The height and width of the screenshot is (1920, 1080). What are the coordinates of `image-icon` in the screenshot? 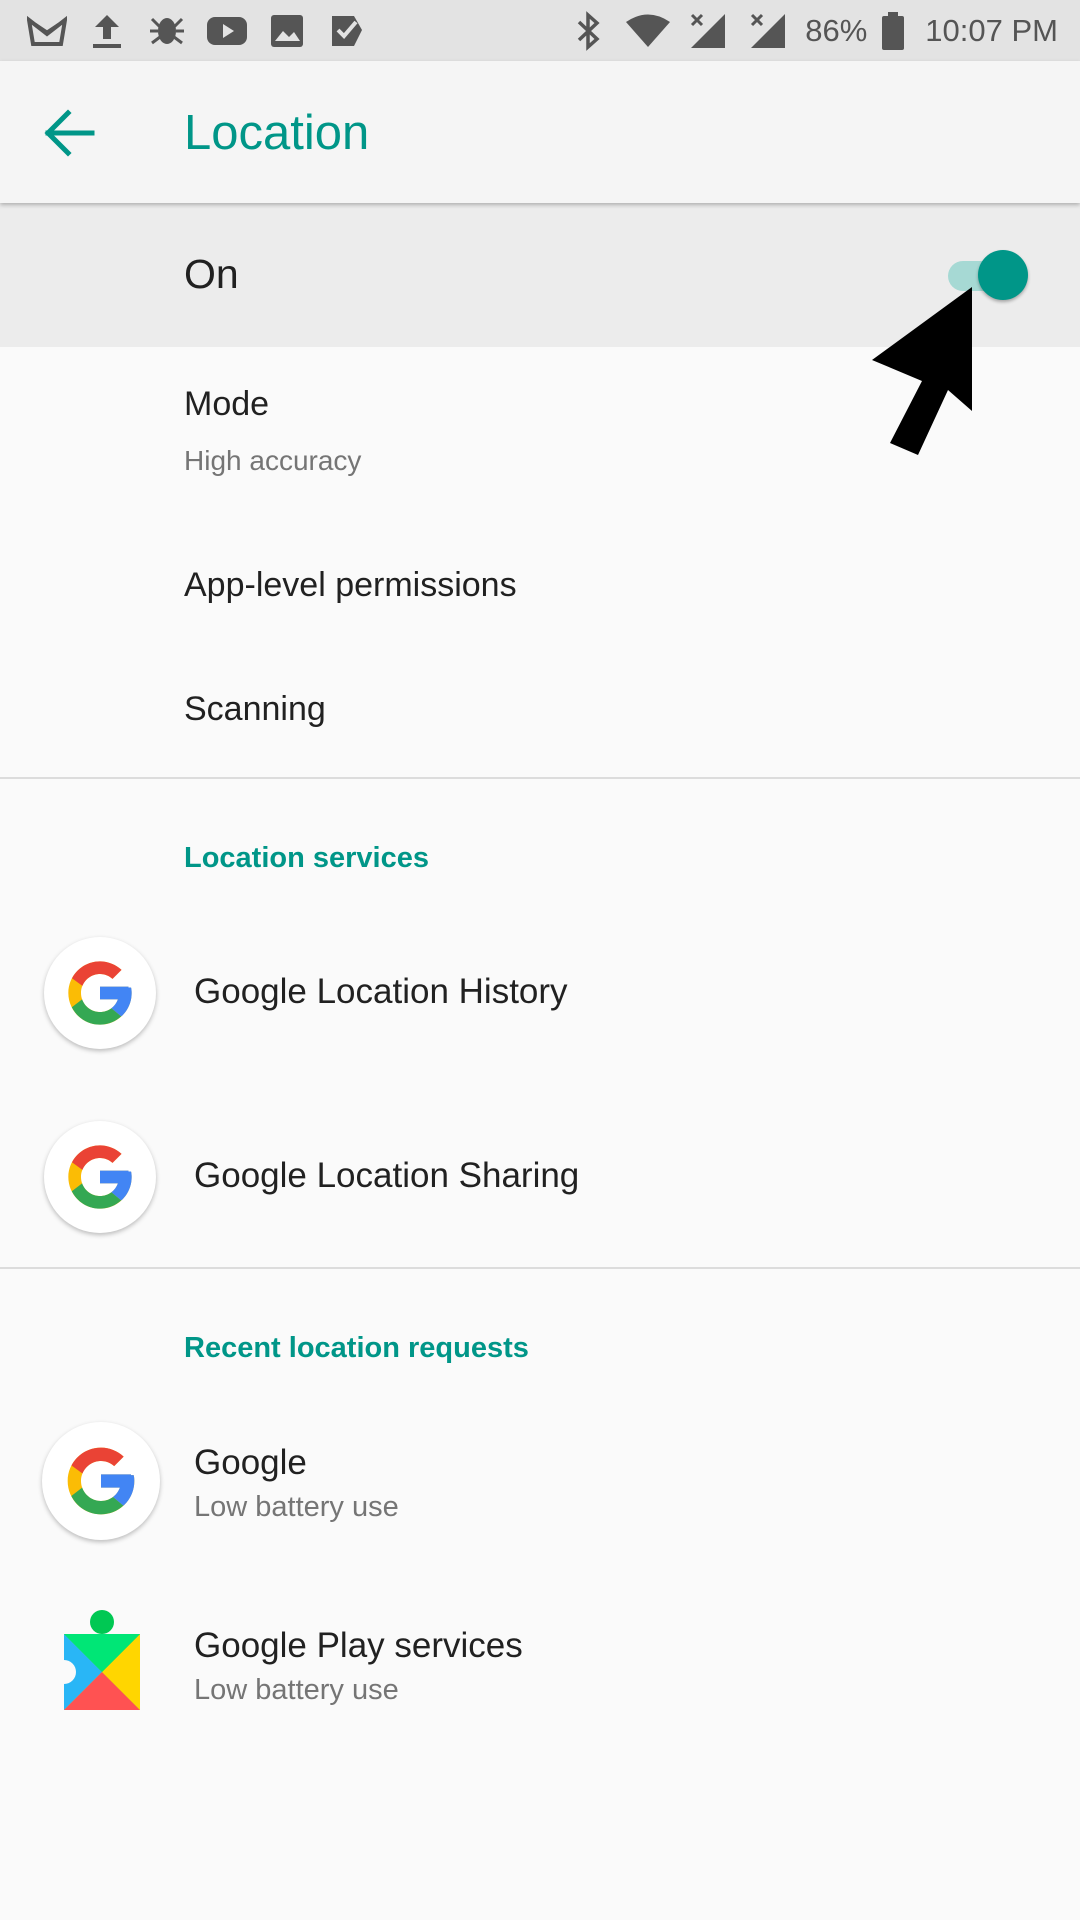 It's located at (287, 31).